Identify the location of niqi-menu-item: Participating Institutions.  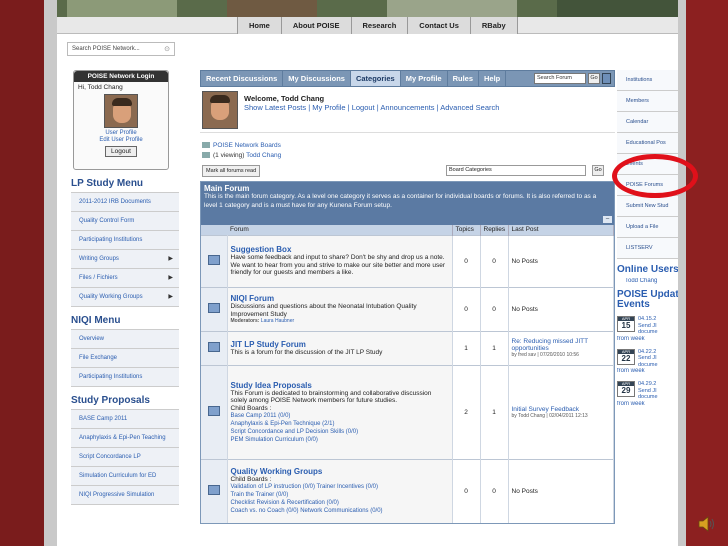
(125, 377).